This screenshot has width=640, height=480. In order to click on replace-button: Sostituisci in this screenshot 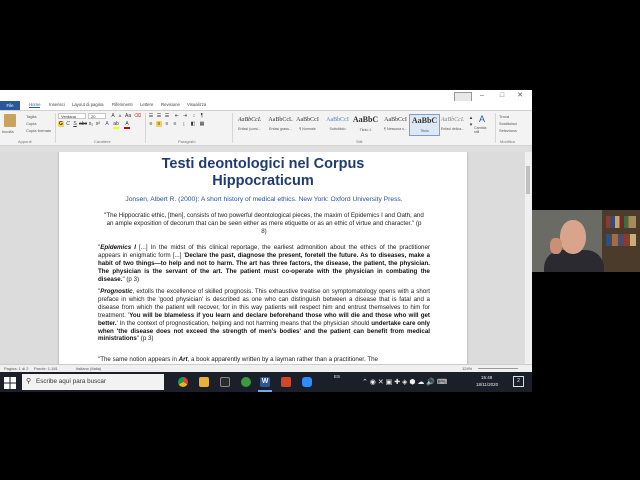, I will do `click(508, 123)`.